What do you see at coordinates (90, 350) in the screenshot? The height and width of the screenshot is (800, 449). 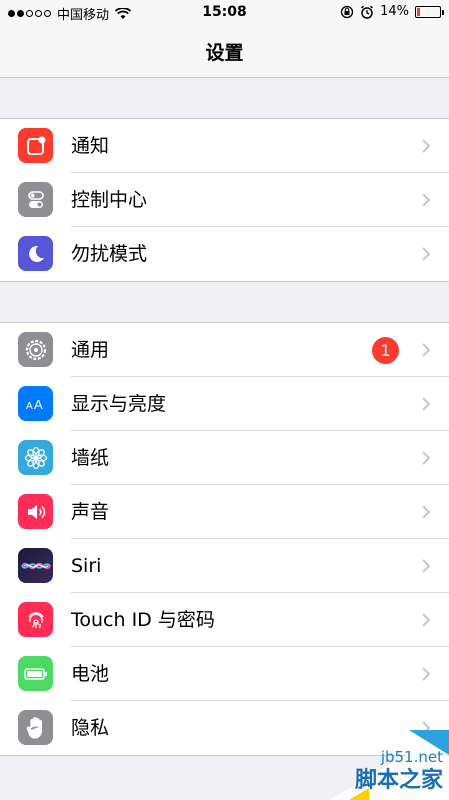 I see `settings-item-label: 通用` at bounding box center [90, 350].